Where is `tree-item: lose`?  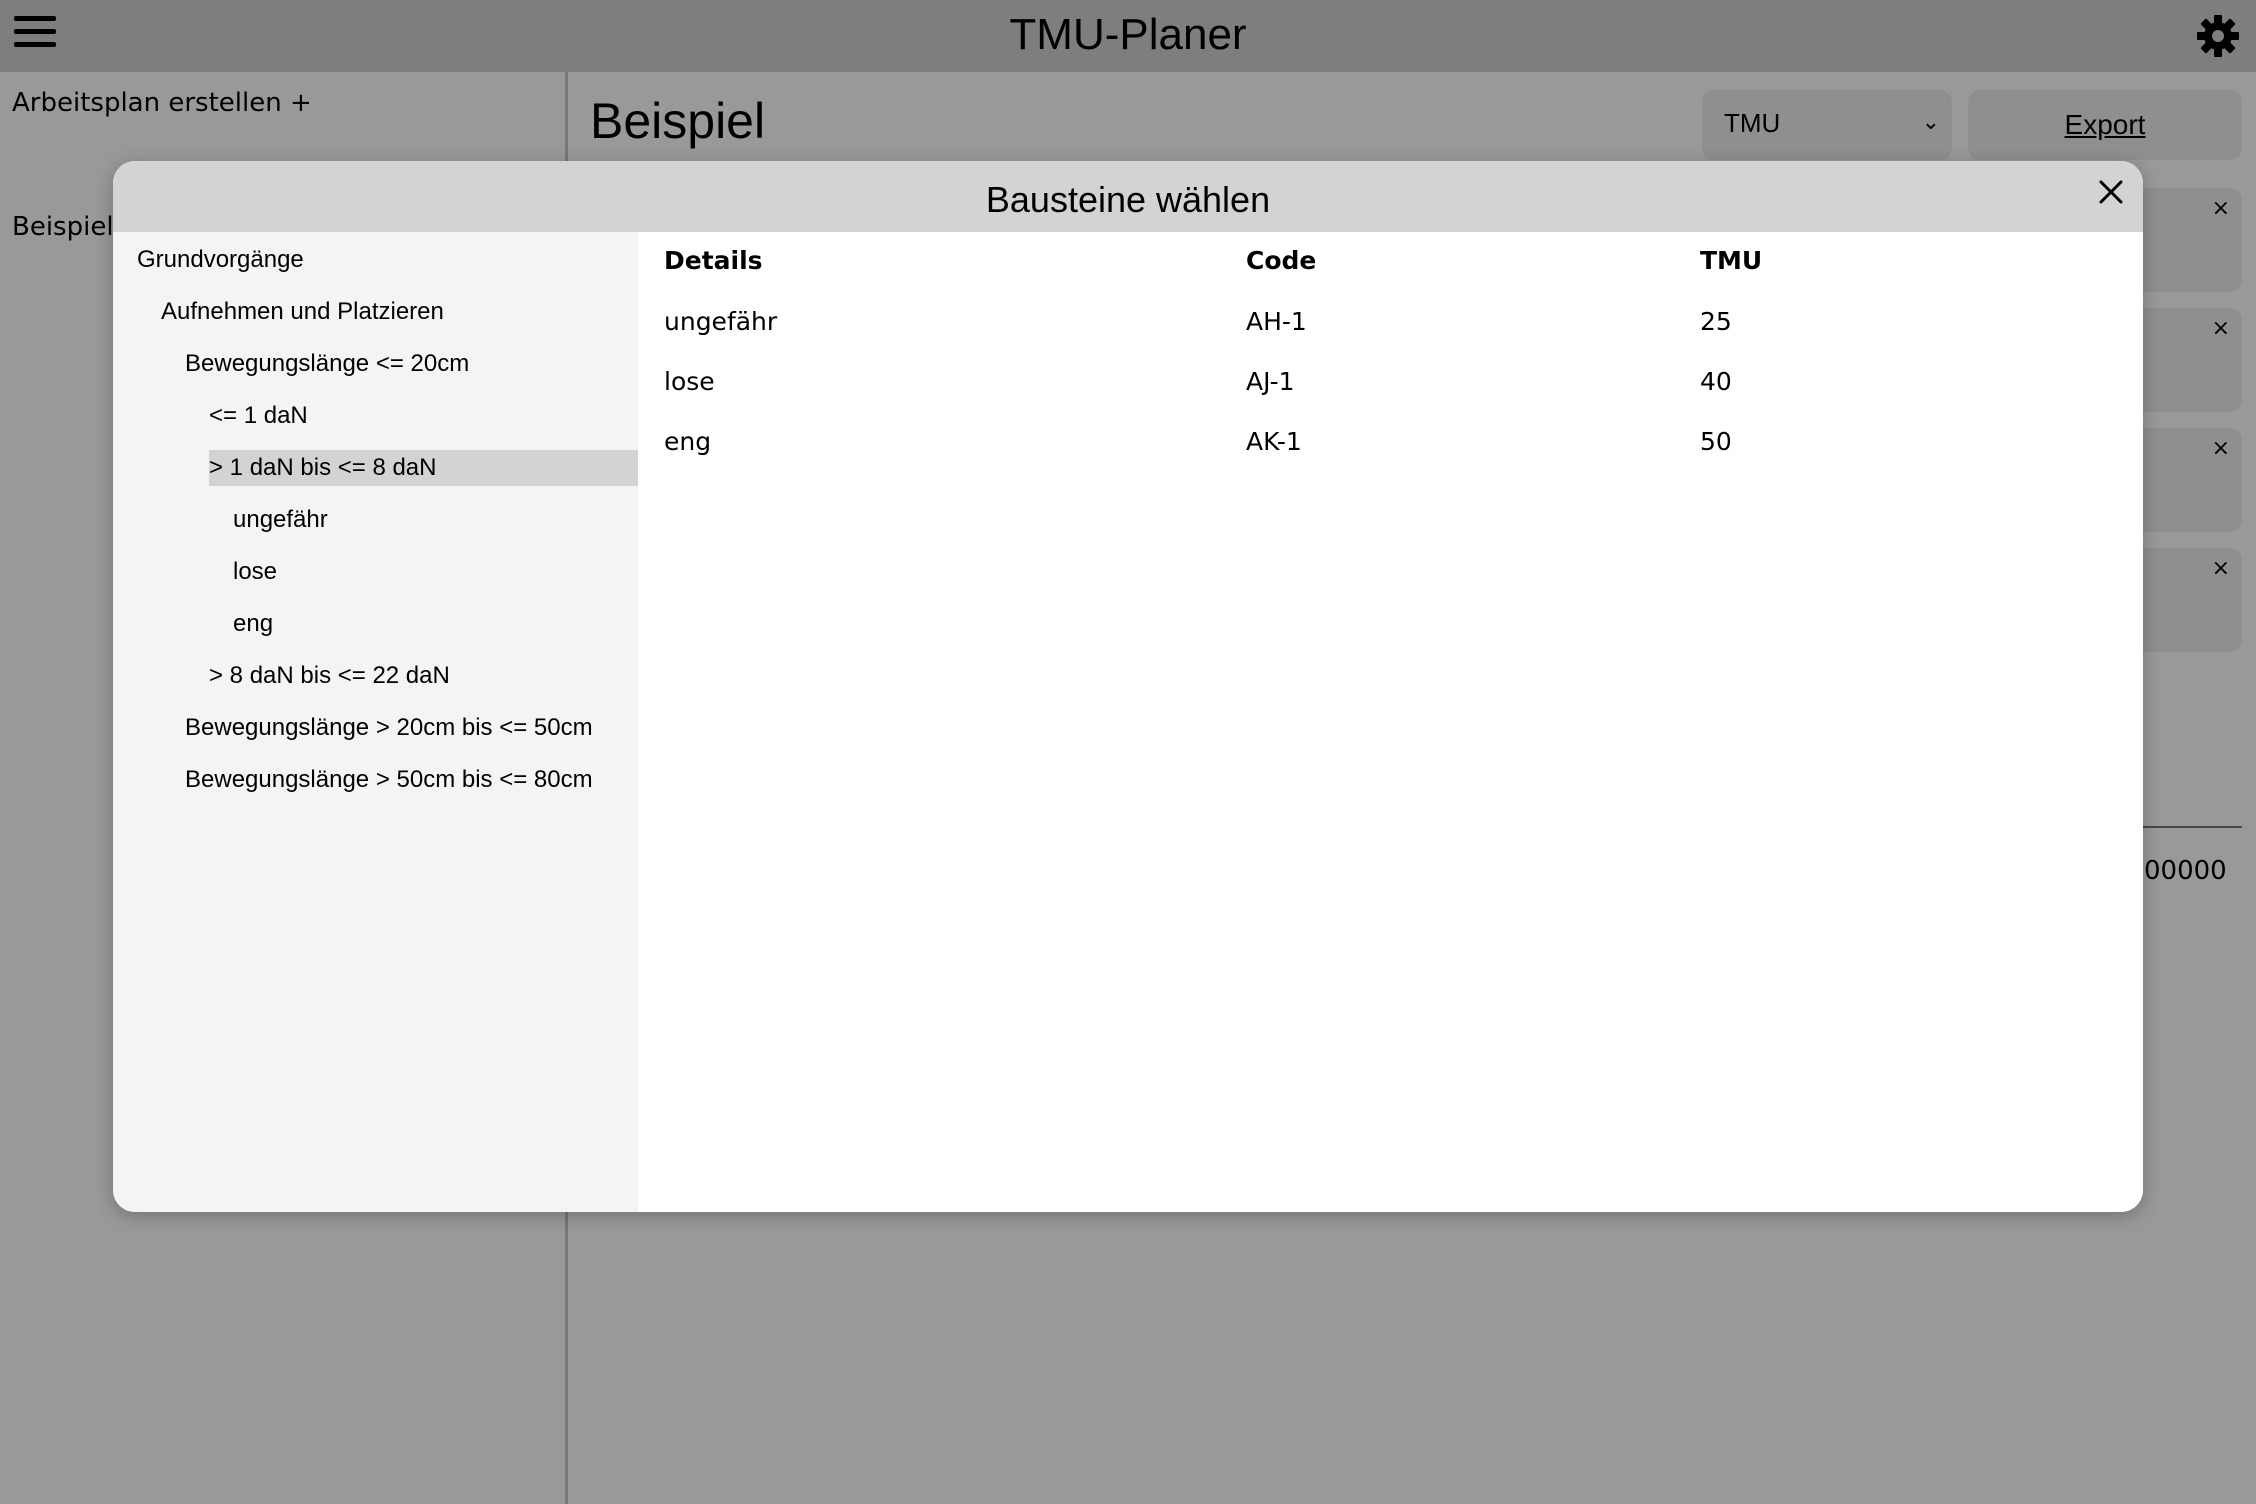
tree-item: lose is located at coordinates (435, 572).